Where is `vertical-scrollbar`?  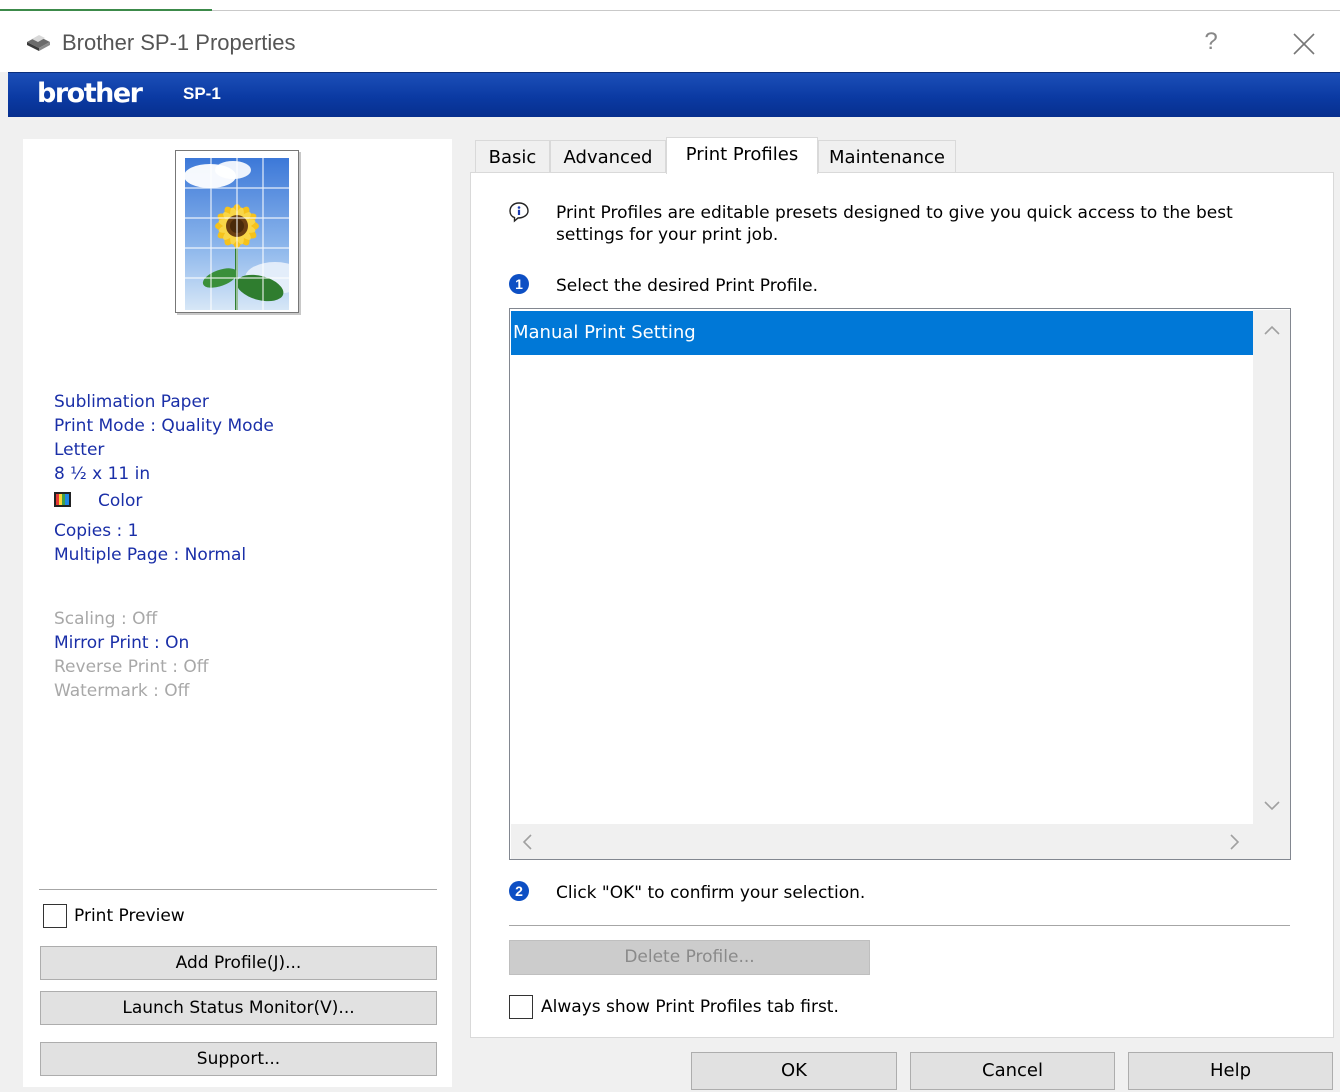 vertical-scrollbar is located at coordinates (1271, 567).